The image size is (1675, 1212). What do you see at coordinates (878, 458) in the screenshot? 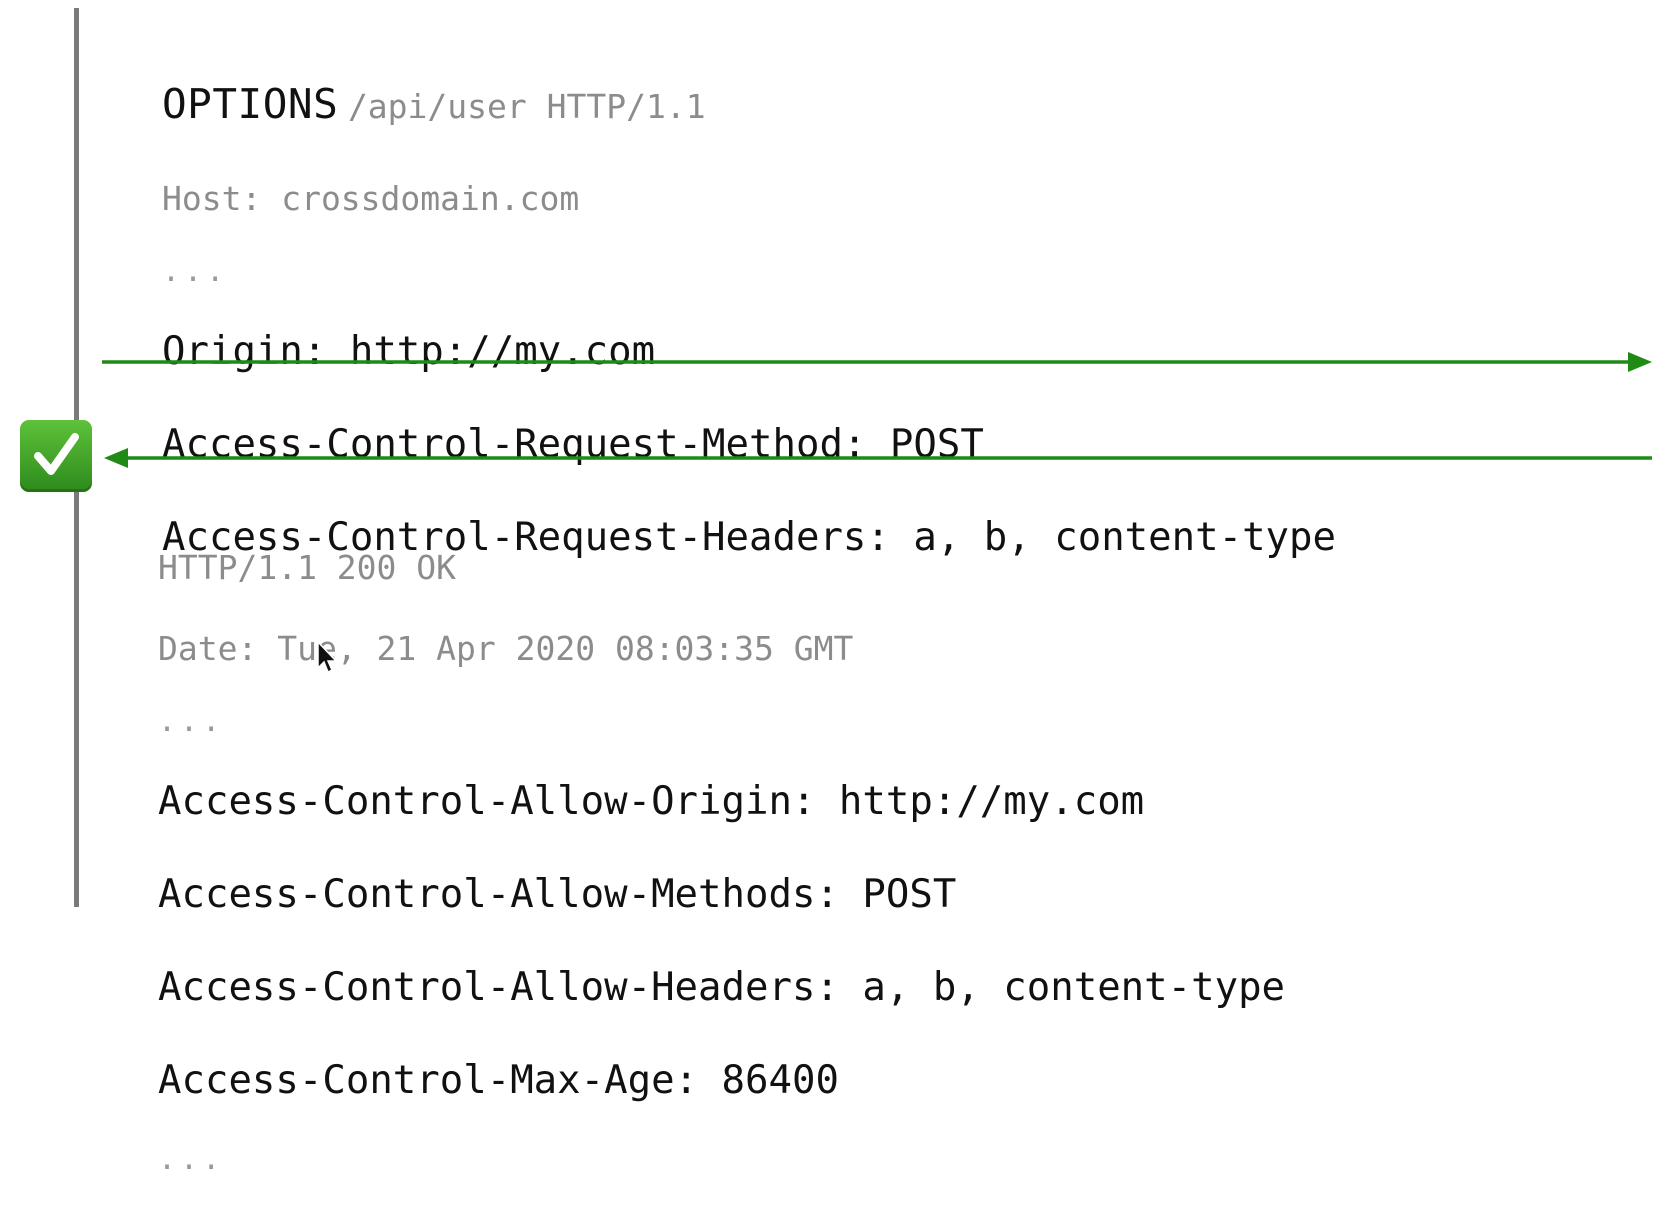
I see `response-arrow` at bounding box center [878, 458].